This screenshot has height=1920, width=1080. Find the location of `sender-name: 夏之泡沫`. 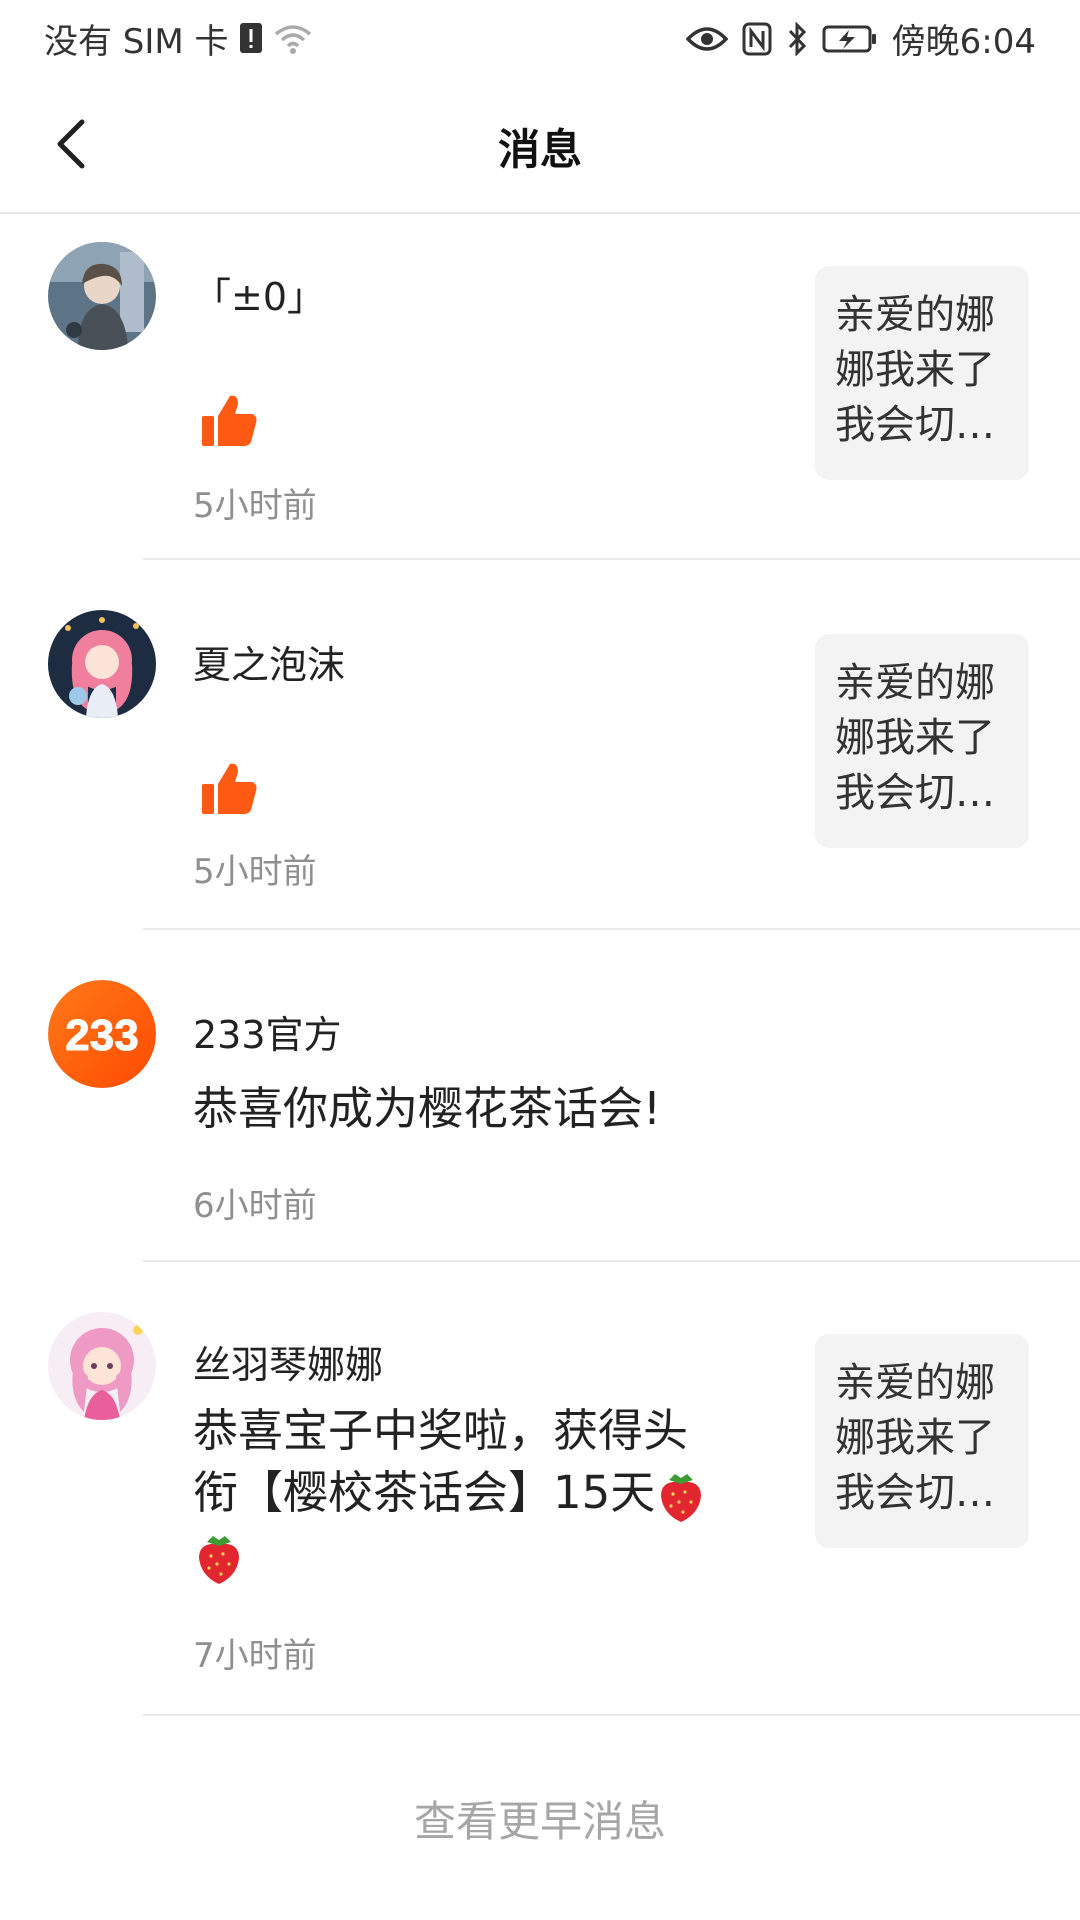

sender-name: 夏之泡沫 is located at coordinates (269, 665).